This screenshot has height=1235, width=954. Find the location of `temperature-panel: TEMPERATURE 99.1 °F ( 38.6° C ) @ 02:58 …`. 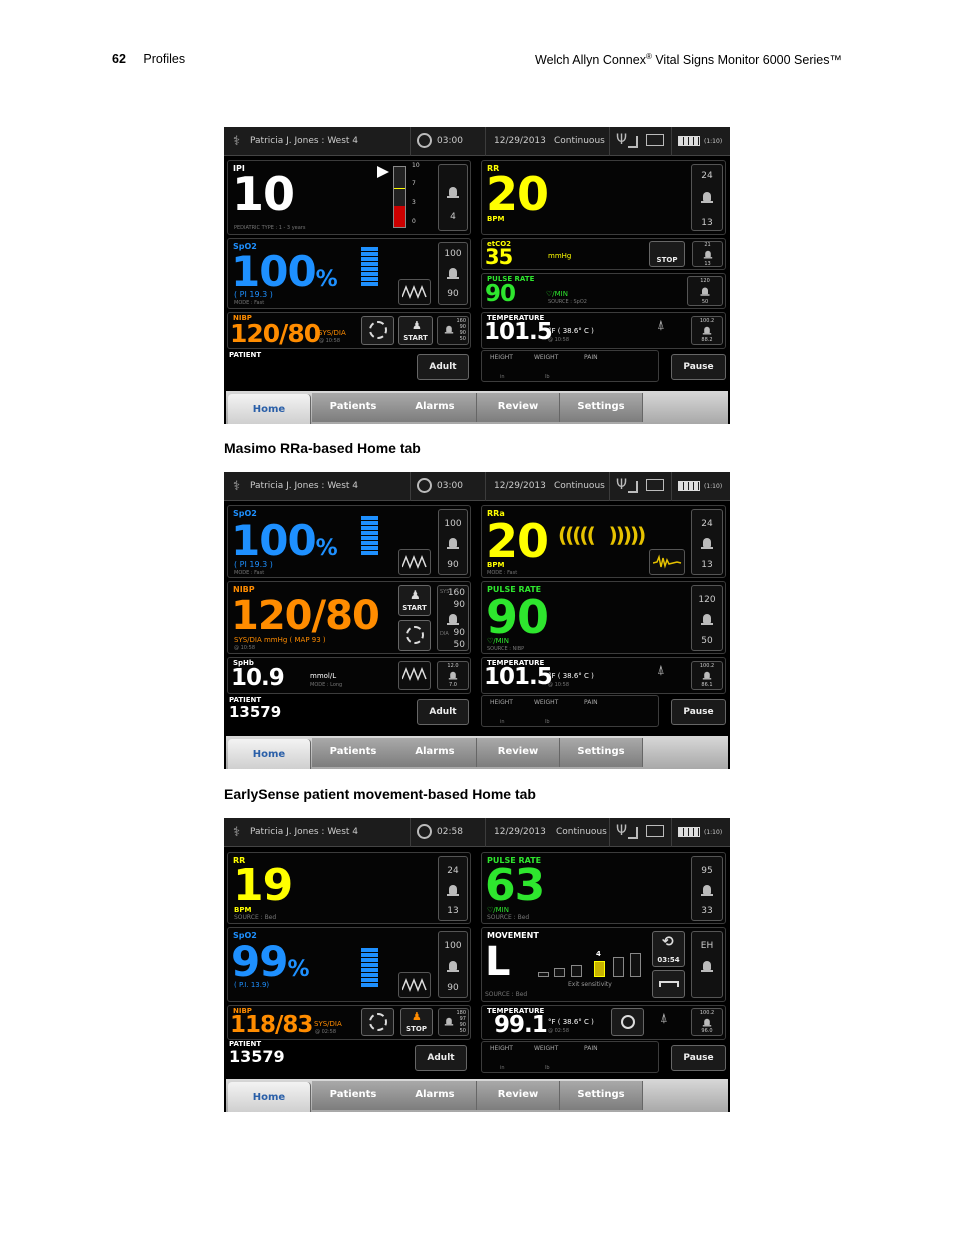

temperature-panel: TEMPERATURE 99.1 °F ( 38.6° C ) @ 02:58 … is located at coordinates (603, 1022).